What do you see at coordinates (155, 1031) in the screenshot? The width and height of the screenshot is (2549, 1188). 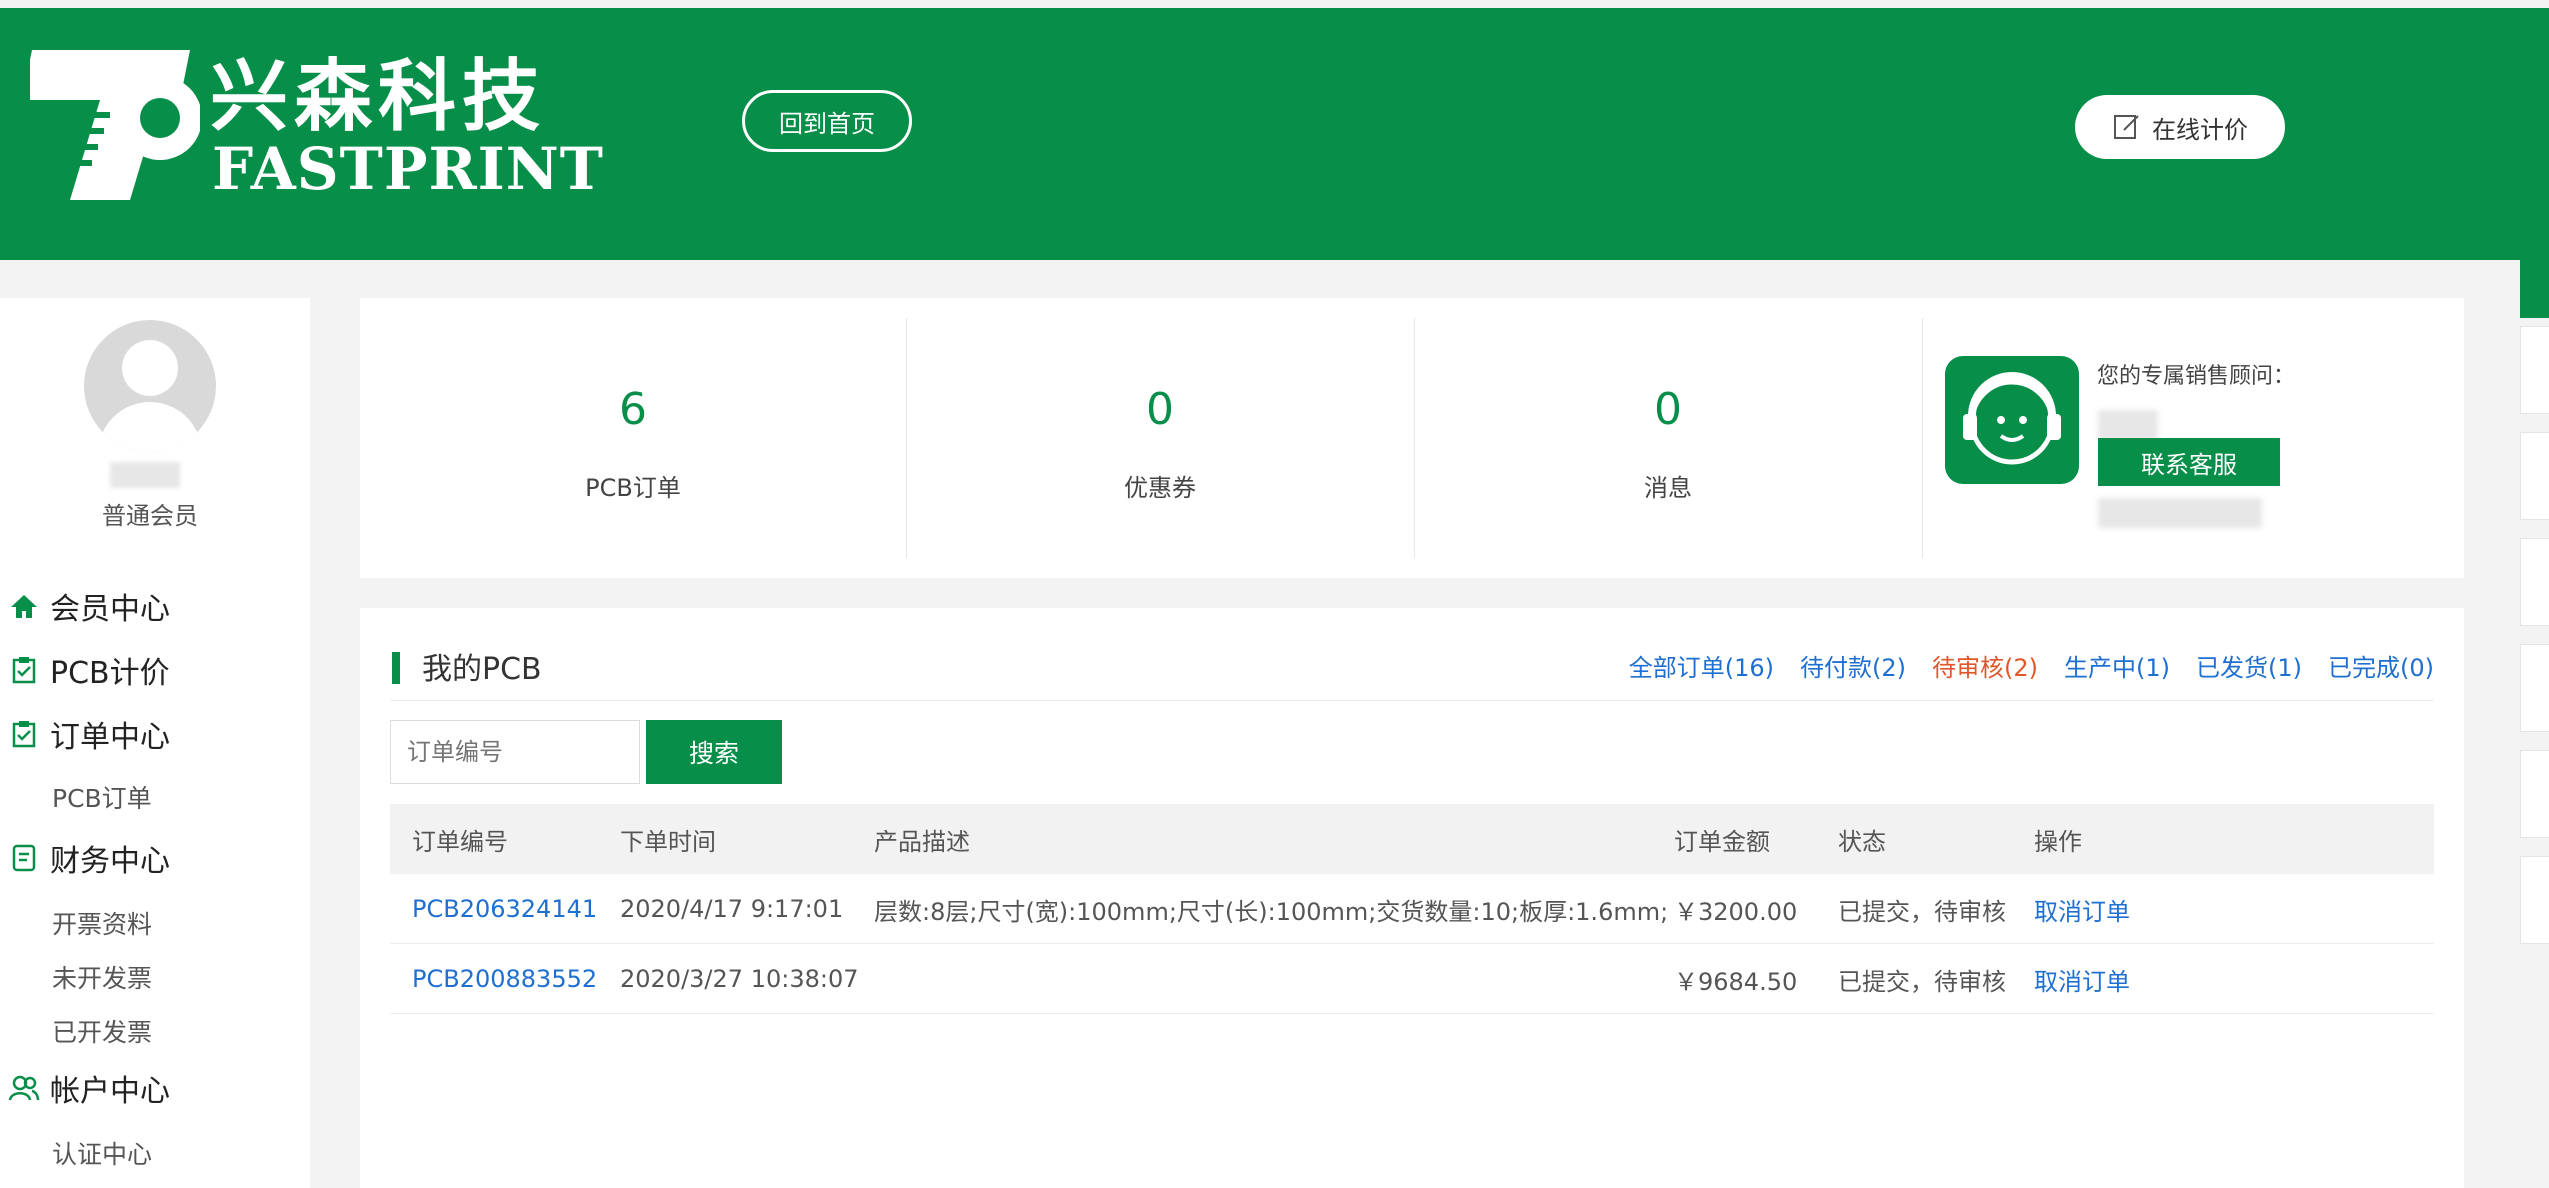 I see `sidebar-item-invoiced: 已开发票` at bounding box center [155, 1031].